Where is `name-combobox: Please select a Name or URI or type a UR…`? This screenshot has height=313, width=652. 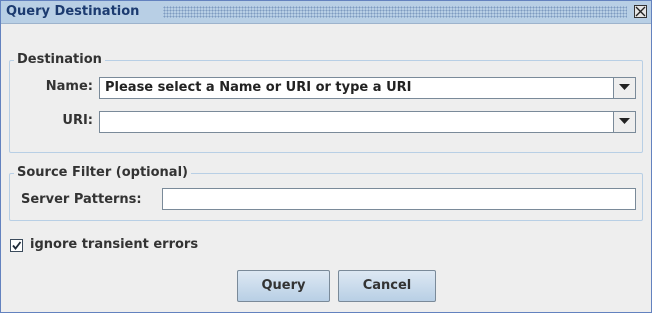
name-combobox: Please select a Name or URI or type a UR… is located at coordinates (367, 88).